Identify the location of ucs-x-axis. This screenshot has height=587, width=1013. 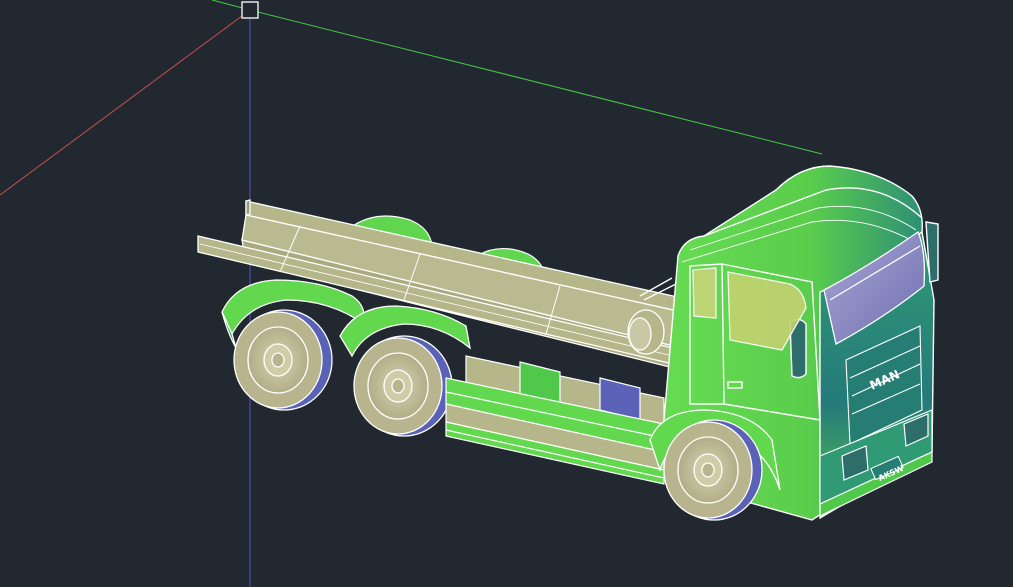
(125, 102).